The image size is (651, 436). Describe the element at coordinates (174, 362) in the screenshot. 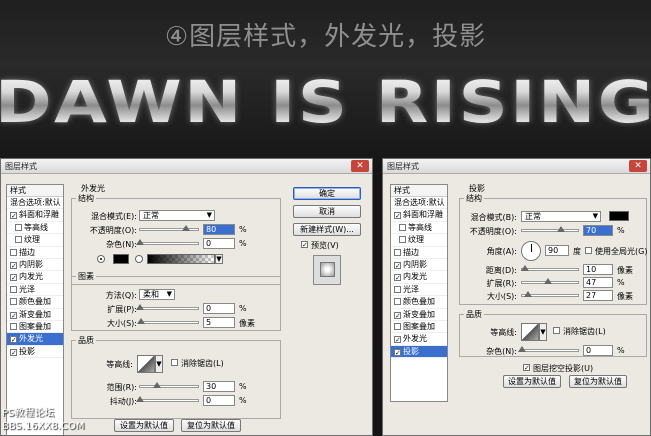

I see `antialias-checkbox` at that location.